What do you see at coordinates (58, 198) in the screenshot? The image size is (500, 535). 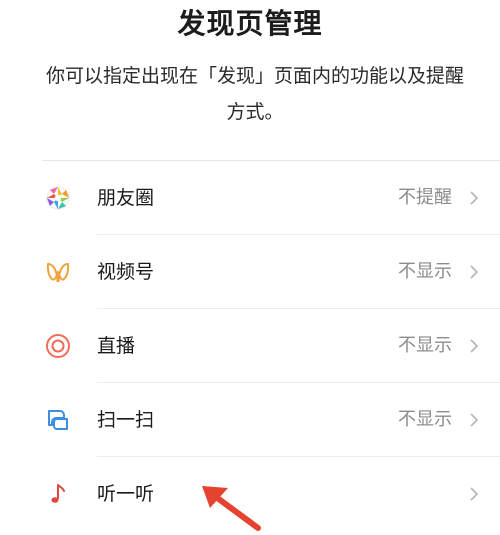 I see `moments-aperture-icon` at bounding box center [58, 198].